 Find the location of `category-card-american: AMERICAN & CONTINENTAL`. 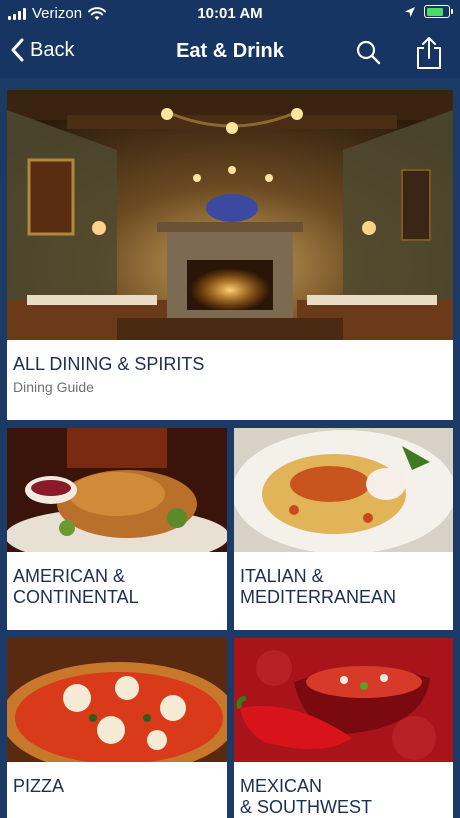

category-card-american: AMERICAN & CONTINENTAL is located at coordinates (117, 529).